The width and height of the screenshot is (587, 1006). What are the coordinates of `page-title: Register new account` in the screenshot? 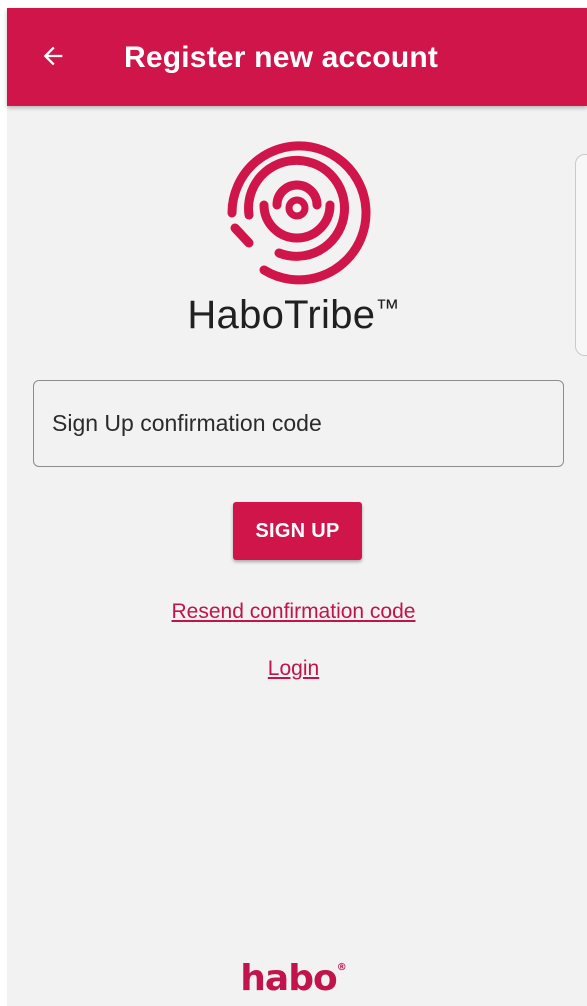 It's located at (281, 57).